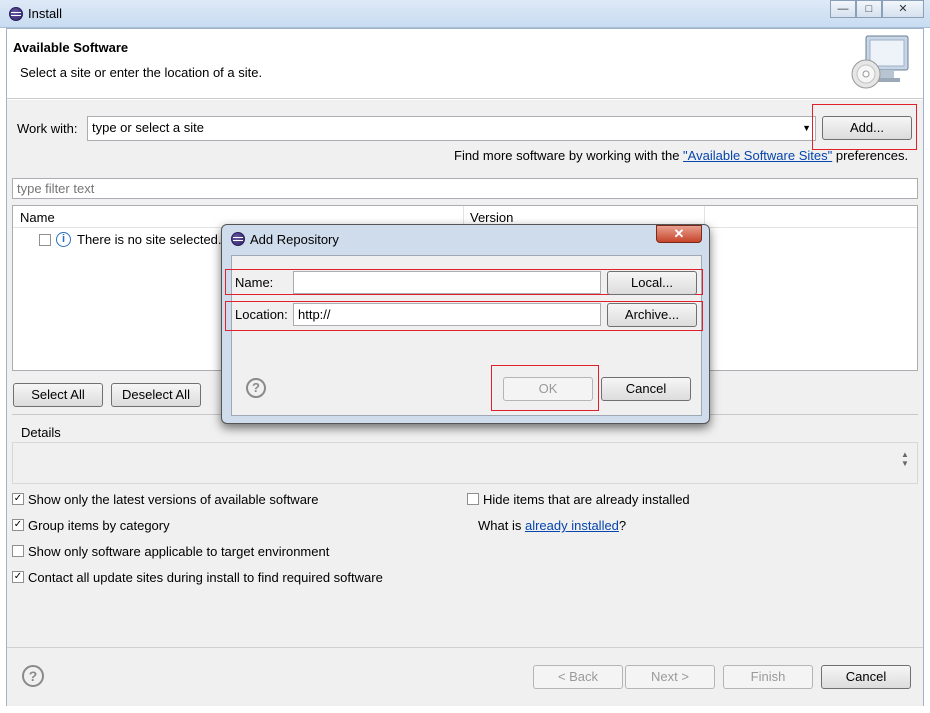  What do you see at coordinates (569, 155) in the screenshot?
I see `find-more-prefix: Find more software by working with the` at bounding box center [569, 155].